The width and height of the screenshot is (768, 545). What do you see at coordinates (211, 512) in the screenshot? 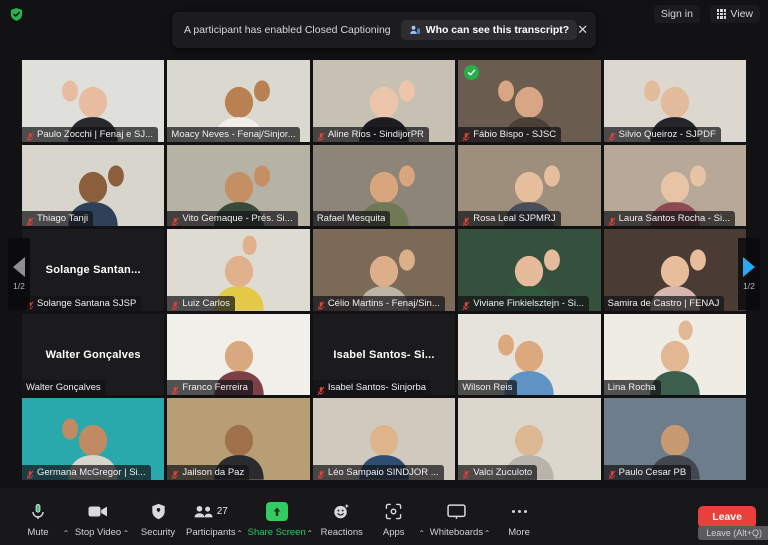
I see `people-icon: 27` at bounding box center [211, 512].